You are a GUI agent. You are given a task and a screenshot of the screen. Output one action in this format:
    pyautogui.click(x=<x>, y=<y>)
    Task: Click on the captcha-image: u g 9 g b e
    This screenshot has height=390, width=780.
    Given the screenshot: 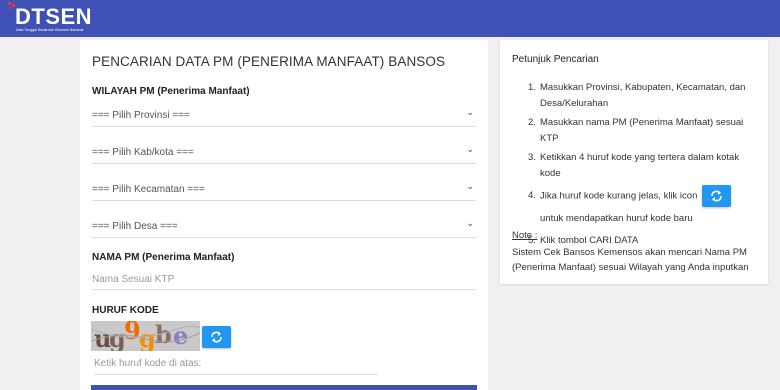 What is the action you would take?
    pyautogui.click(x=145, y=336)
    